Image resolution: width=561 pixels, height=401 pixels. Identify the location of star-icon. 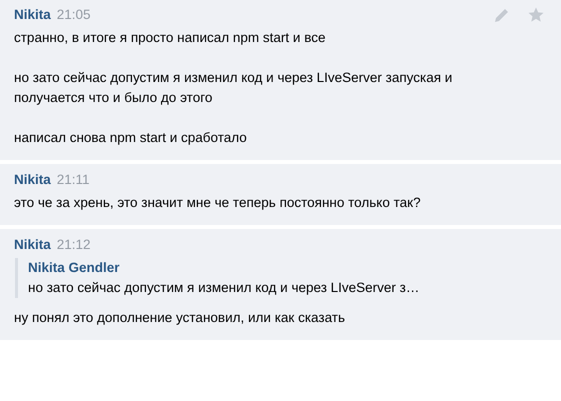
(536, 15).